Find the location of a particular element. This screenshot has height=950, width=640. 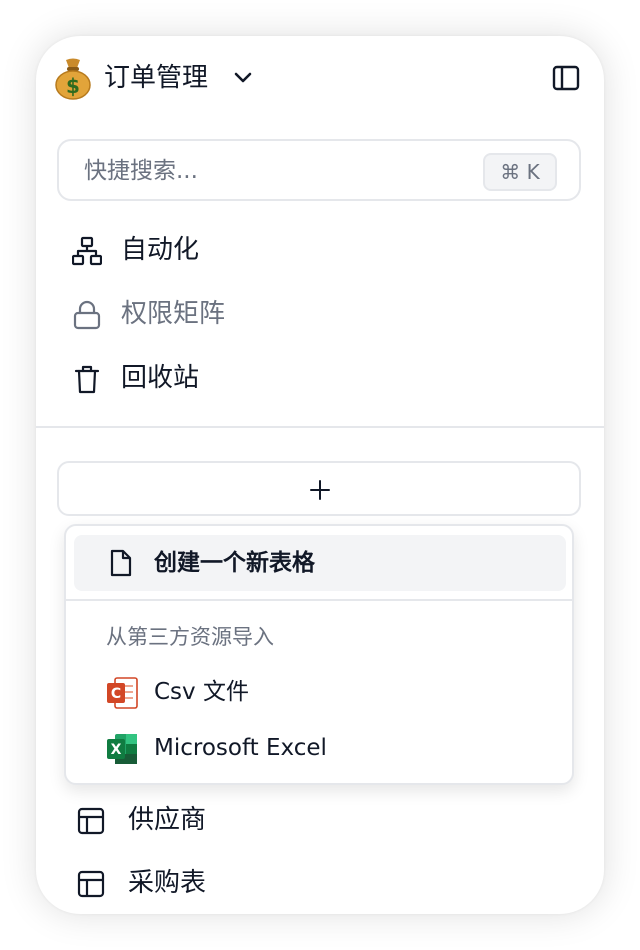

create-new-table-item: 创建一个新表格 is located at coordinates (320, 563).